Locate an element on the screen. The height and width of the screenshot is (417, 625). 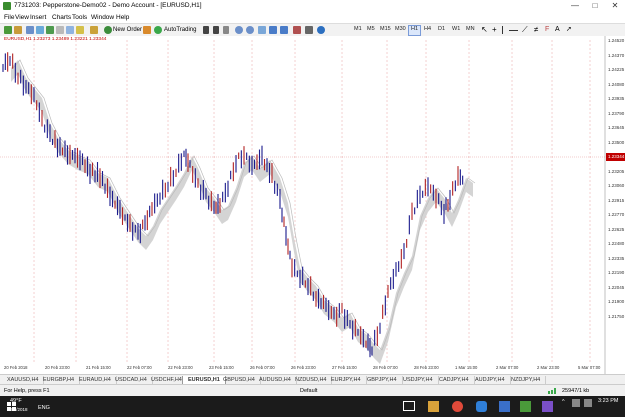
tab-cadjpy-h4: CADJPY,H4 is located at coordinates (454, 380).